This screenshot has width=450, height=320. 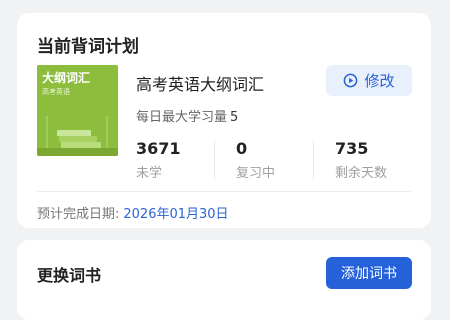 I want to click on stat-remaining-days-value: 735, so click(x=352, y=148).